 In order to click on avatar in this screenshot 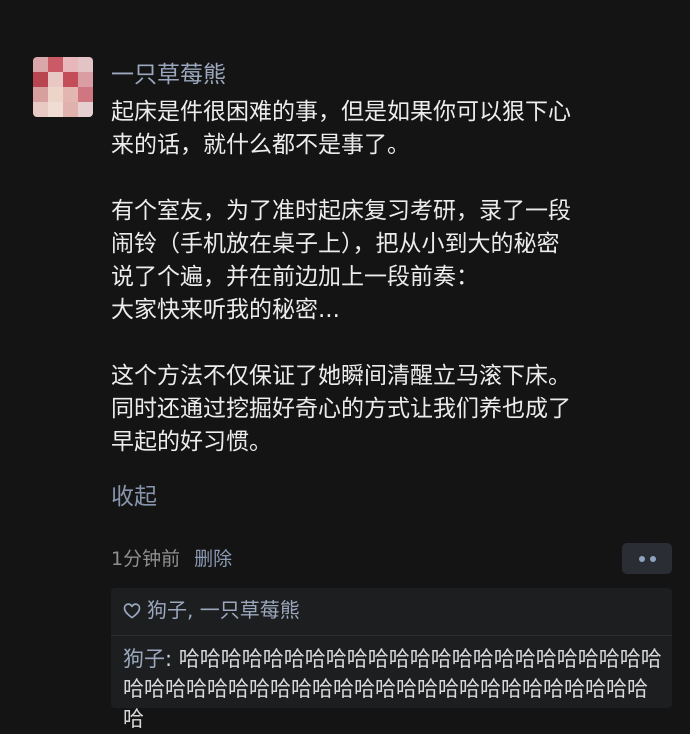, I will do `click(63, 87)`.